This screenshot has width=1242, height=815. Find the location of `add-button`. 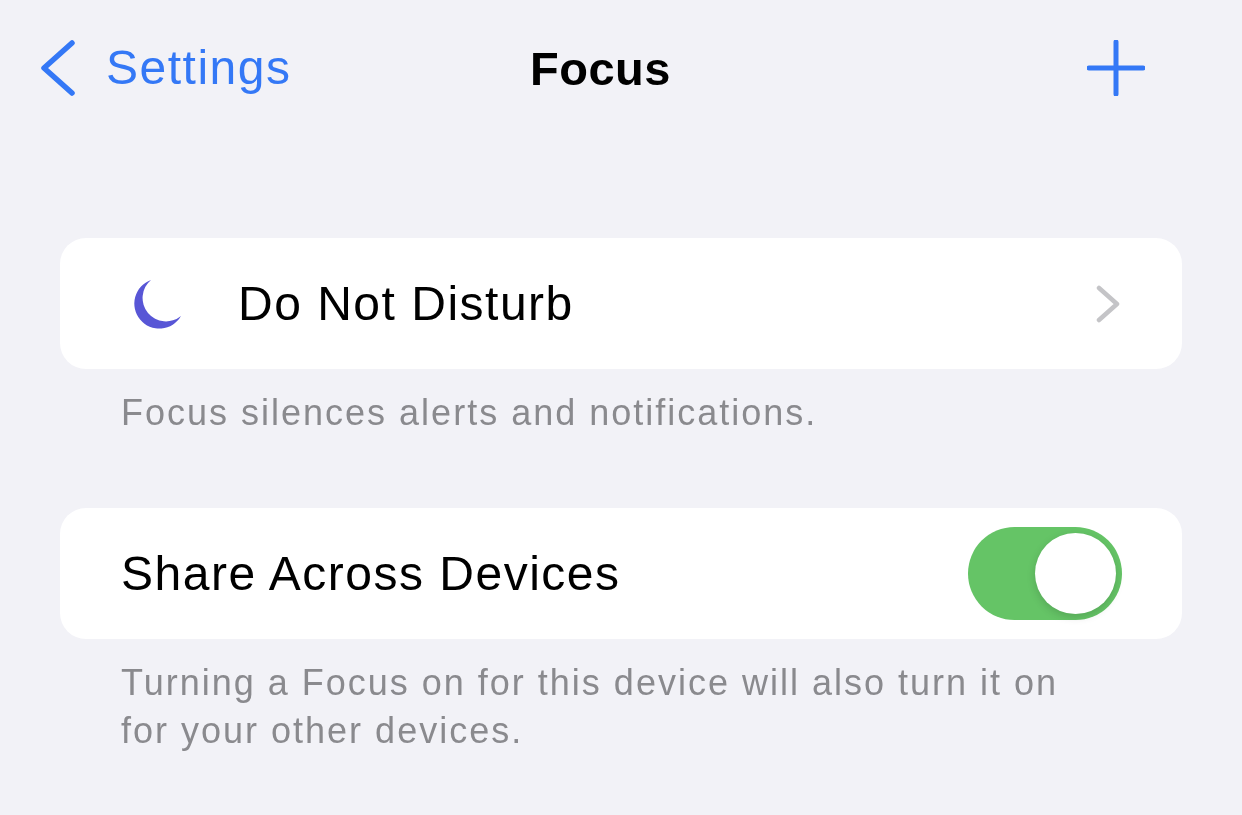

add-button is located at coordinates (1116, 68).